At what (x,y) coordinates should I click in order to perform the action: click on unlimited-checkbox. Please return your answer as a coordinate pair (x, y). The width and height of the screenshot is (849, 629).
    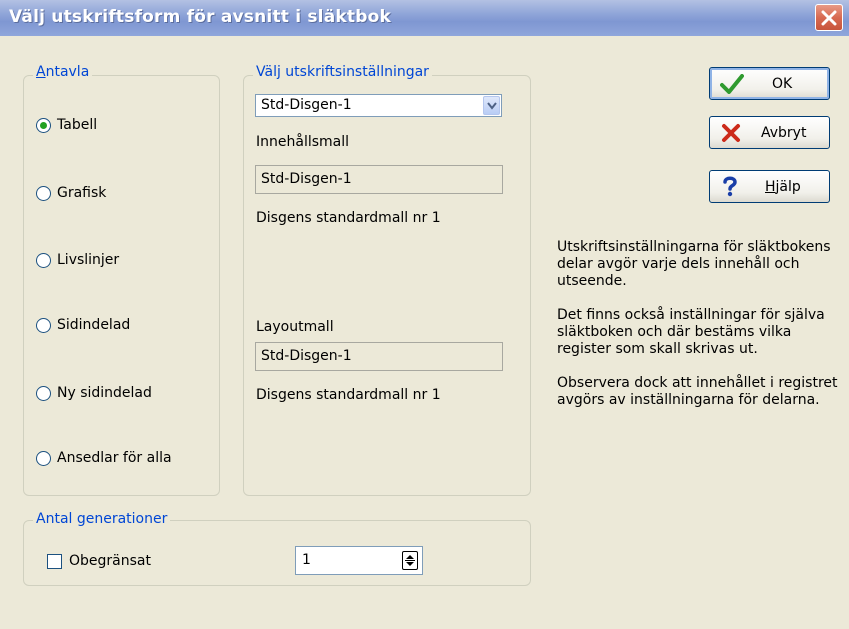
    Looking at the image, I should click on (54, 561).